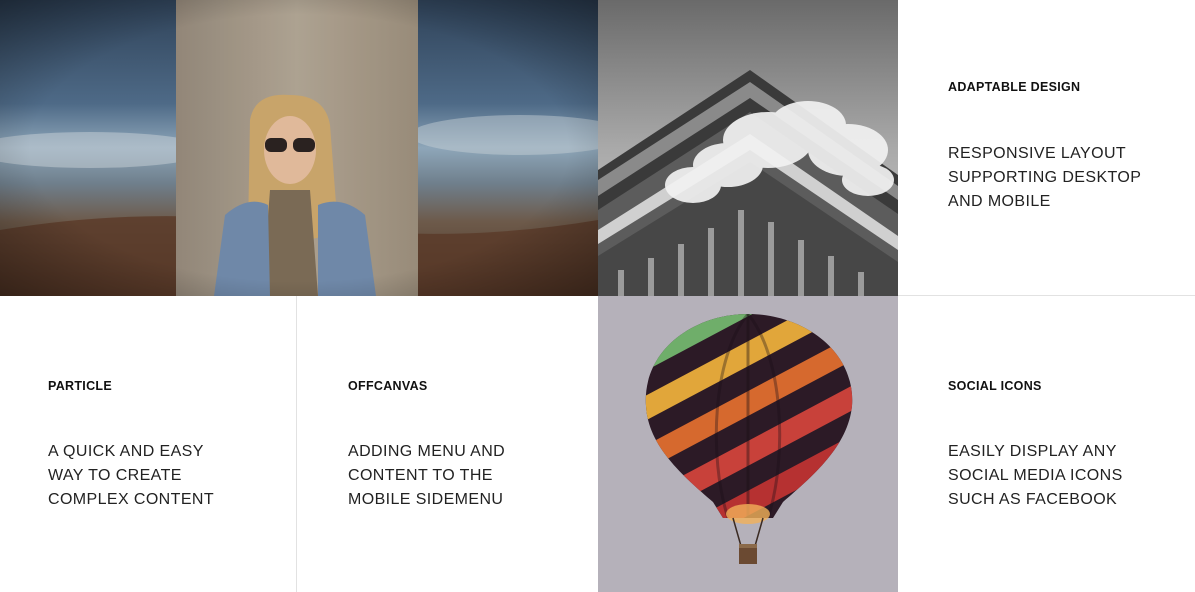 This screenshot has width=1195, height=592. I want to click on balloon-photo, so click(748, 444).